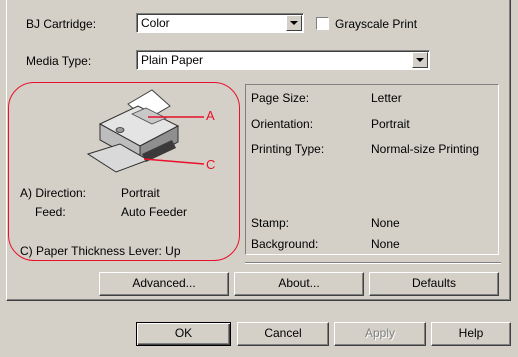  Describe the element at coordinates (385, 244) in the screenshot. I see `background-value: None` at that location.